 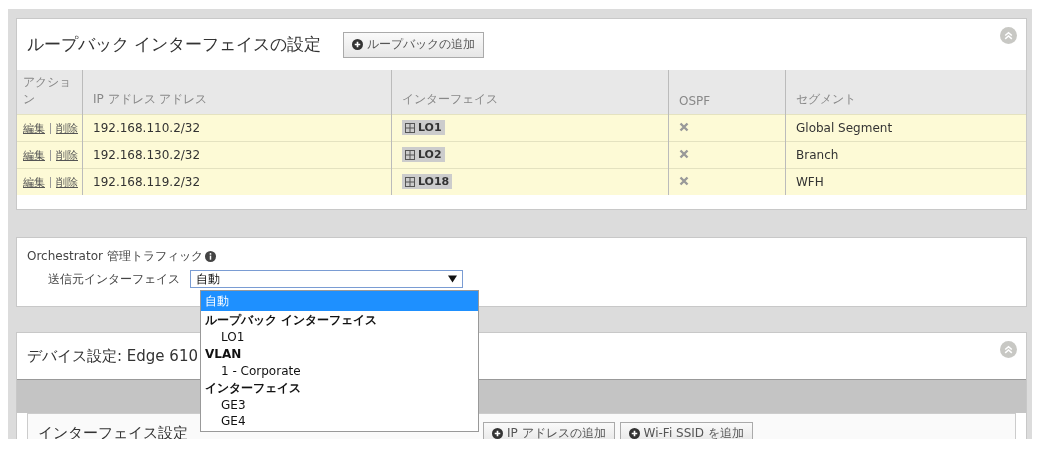 I want to click on add-loopback-button: ループバックの追加, so click(x=414, y=44).